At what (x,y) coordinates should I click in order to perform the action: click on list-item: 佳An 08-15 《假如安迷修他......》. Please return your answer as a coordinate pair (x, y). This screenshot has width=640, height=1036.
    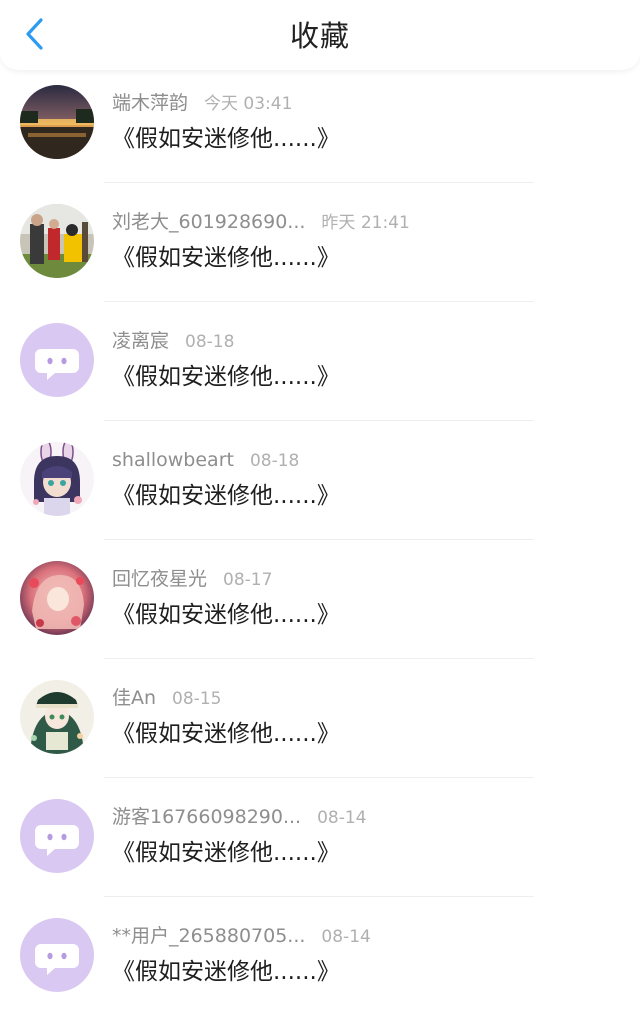
    Looking at the image, I should click on (320, 738).